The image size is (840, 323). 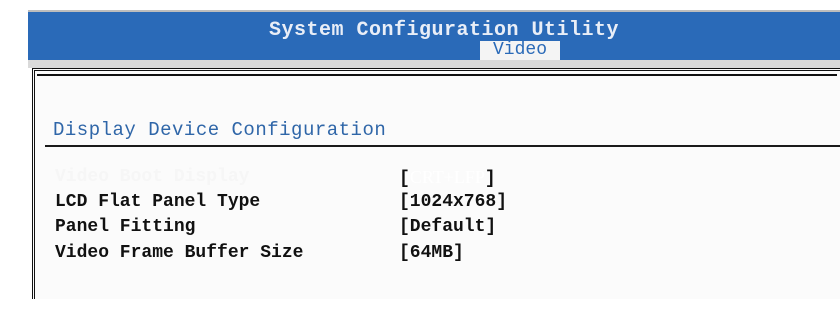 I want to click on section-title: Display Device Configuration, so click(x=220, y=130).